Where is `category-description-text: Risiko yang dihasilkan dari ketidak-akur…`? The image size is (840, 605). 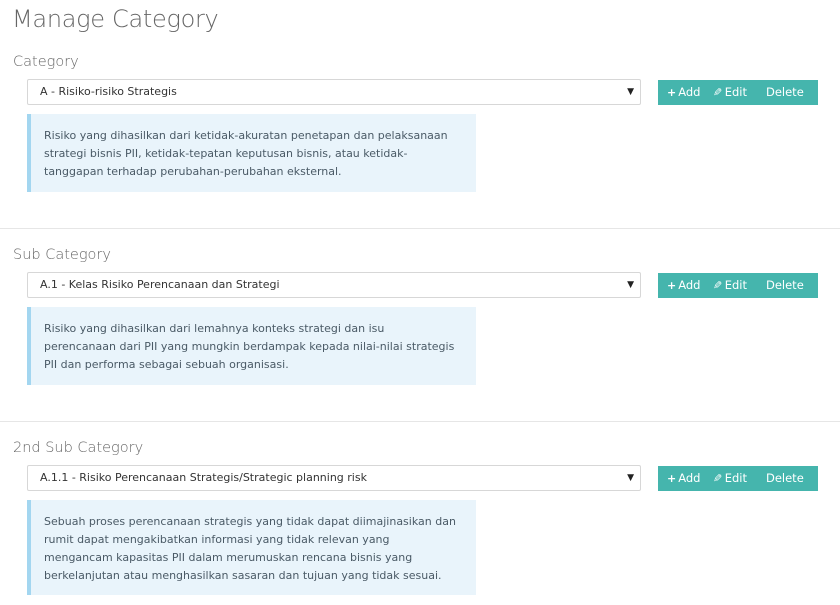
category-description-text: Risiko yang dihasilkan dari ketidak-akur… is located at coordinates (246, 153).